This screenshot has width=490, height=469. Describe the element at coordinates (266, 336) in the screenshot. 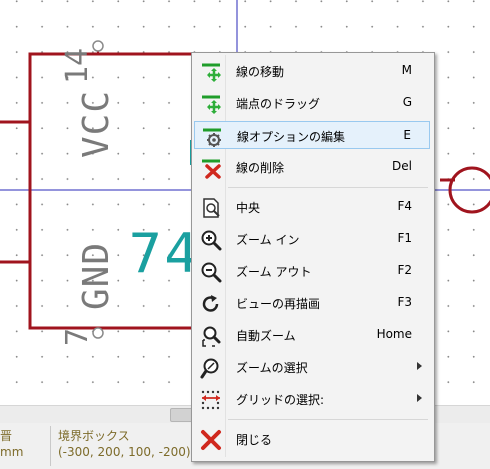

I see `menu-item-label: 自動ズーム` at that location.